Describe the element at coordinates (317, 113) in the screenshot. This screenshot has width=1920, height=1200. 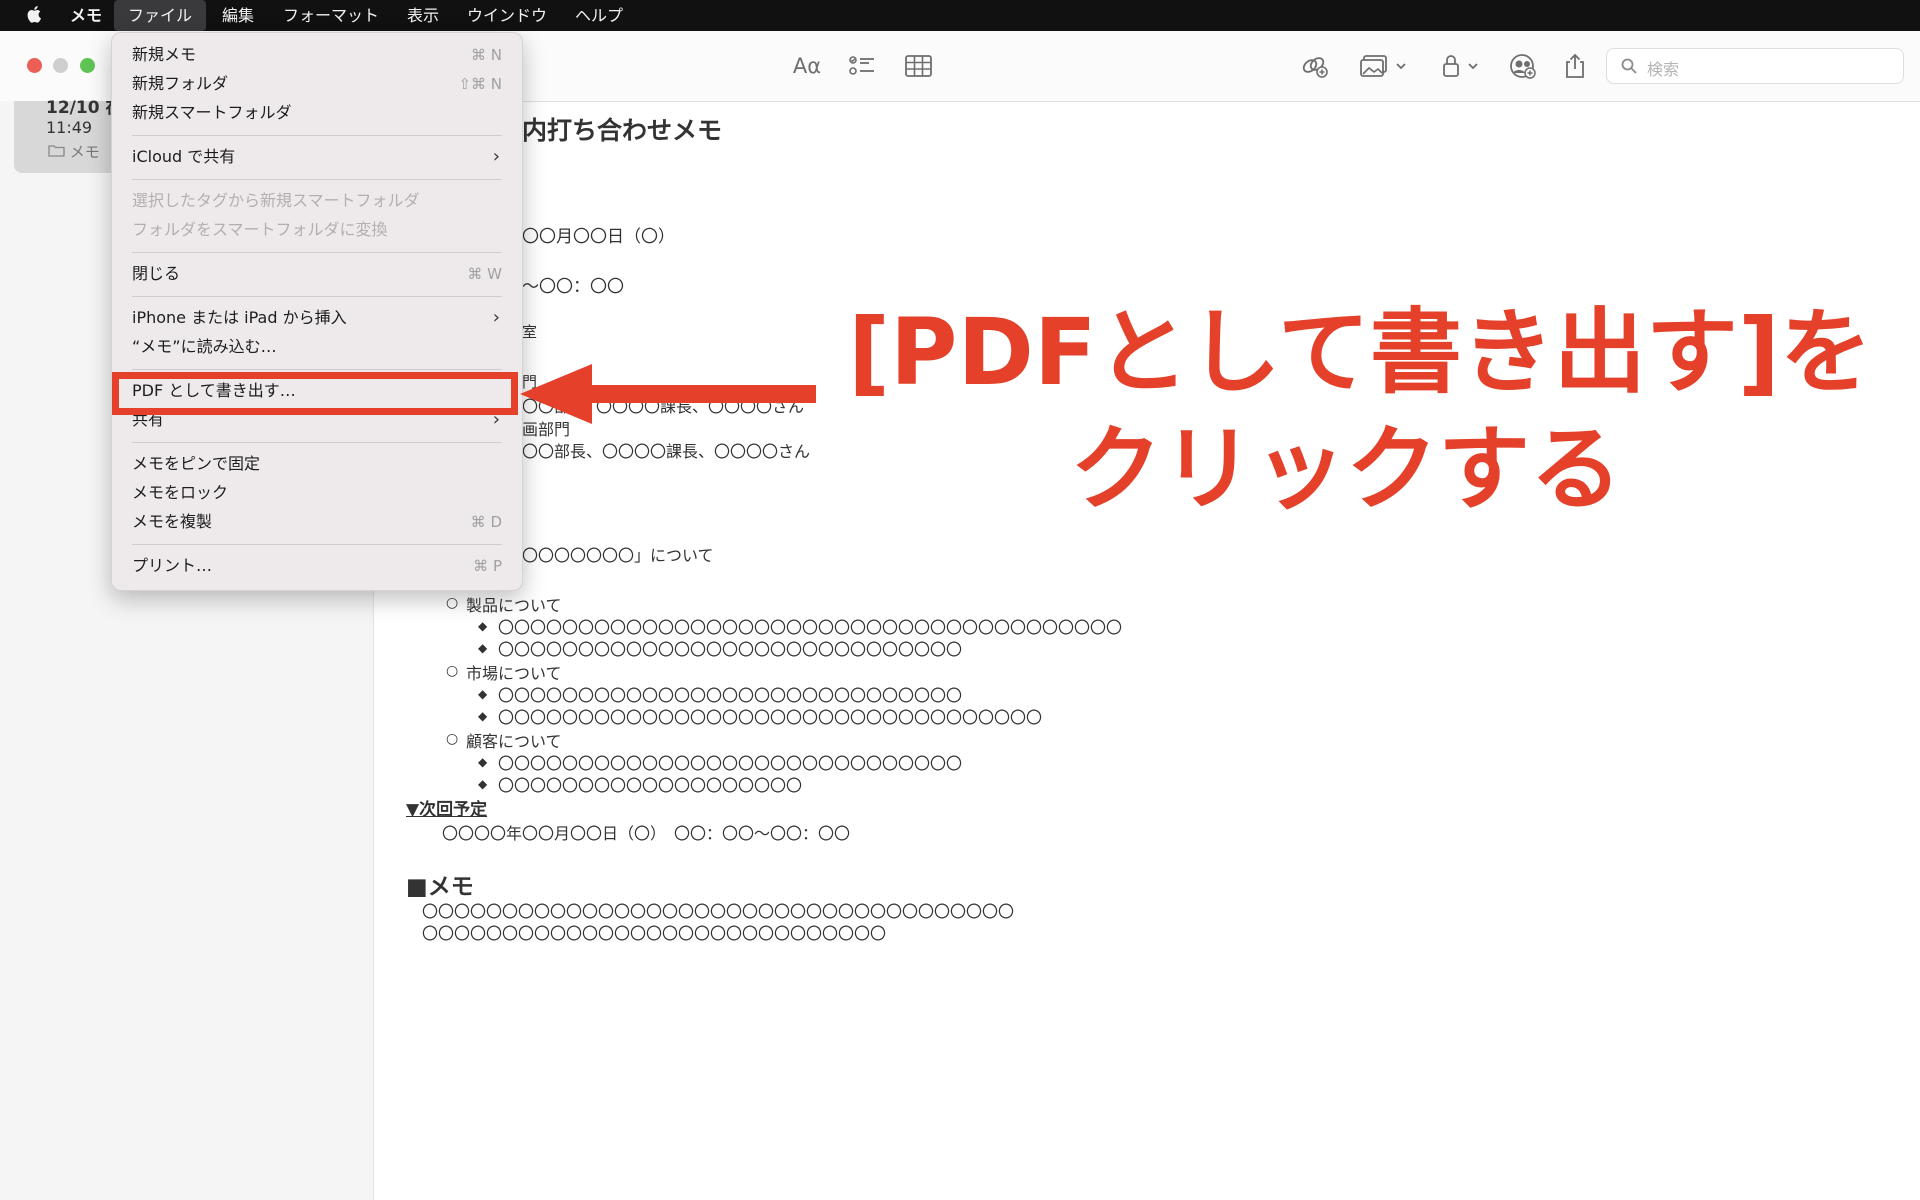
I see `menu-item-new-smart-folder: 新規スマートフォルダ` at that location.